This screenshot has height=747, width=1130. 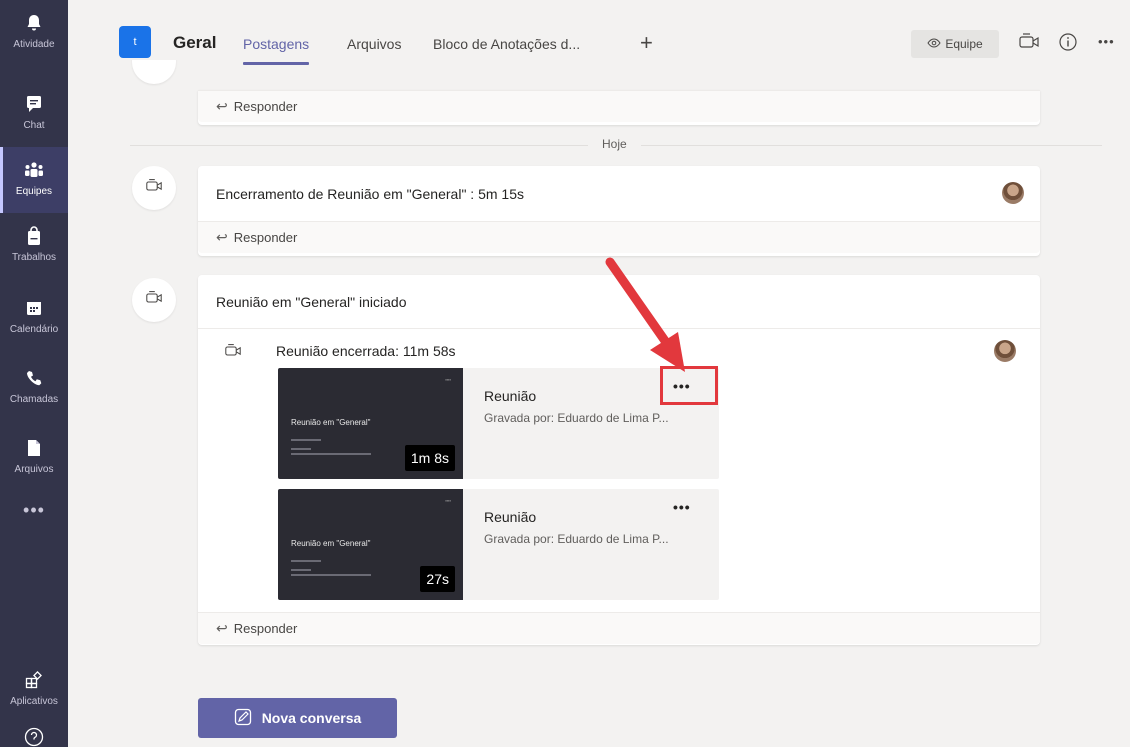 I want to click on meeting-ended-text: Reunião encerrada: 11m 58s, so click(x=366, y=351).